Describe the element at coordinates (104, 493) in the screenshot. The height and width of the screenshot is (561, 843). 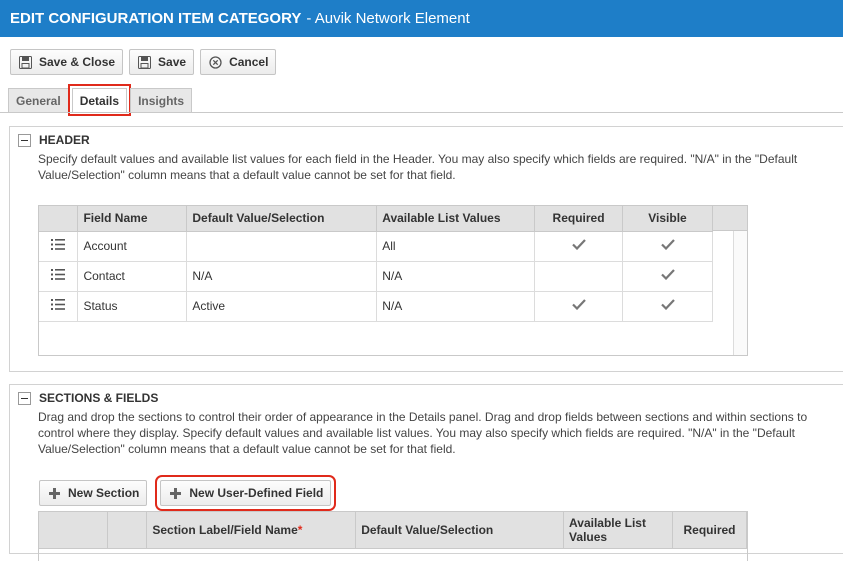
I see `new-section-label: New Section` at that location.